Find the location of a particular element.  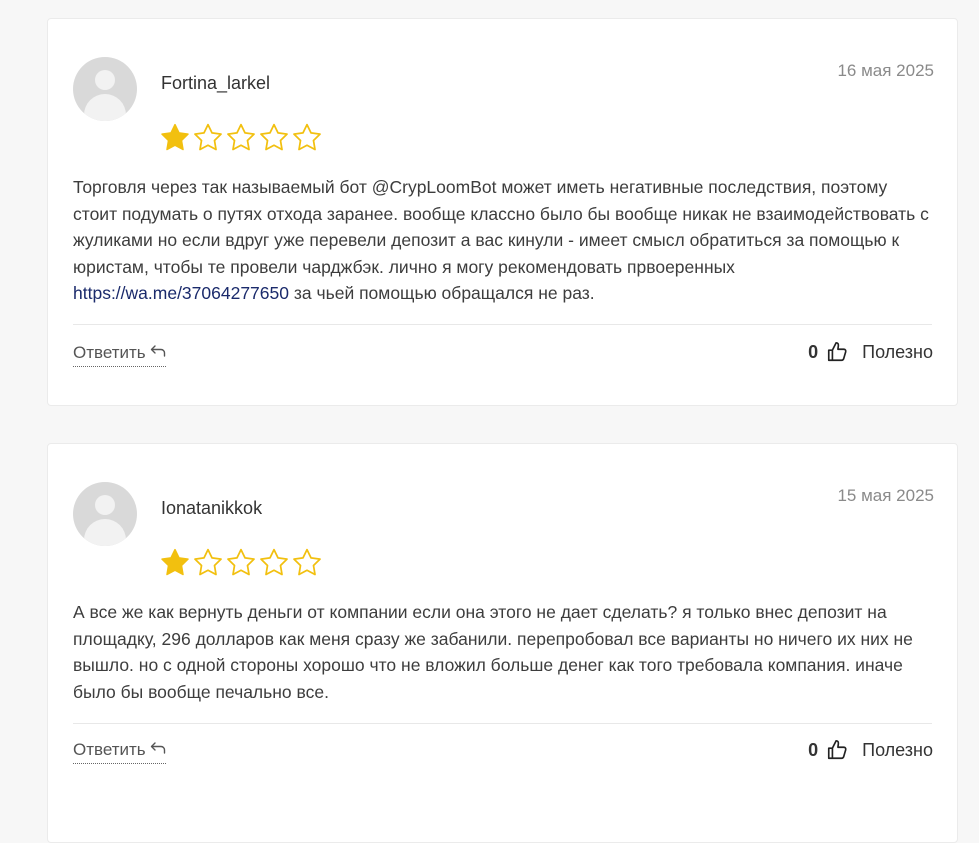

contact-link: https://wa.me/37064277650 is located at coordinates (181, 293).